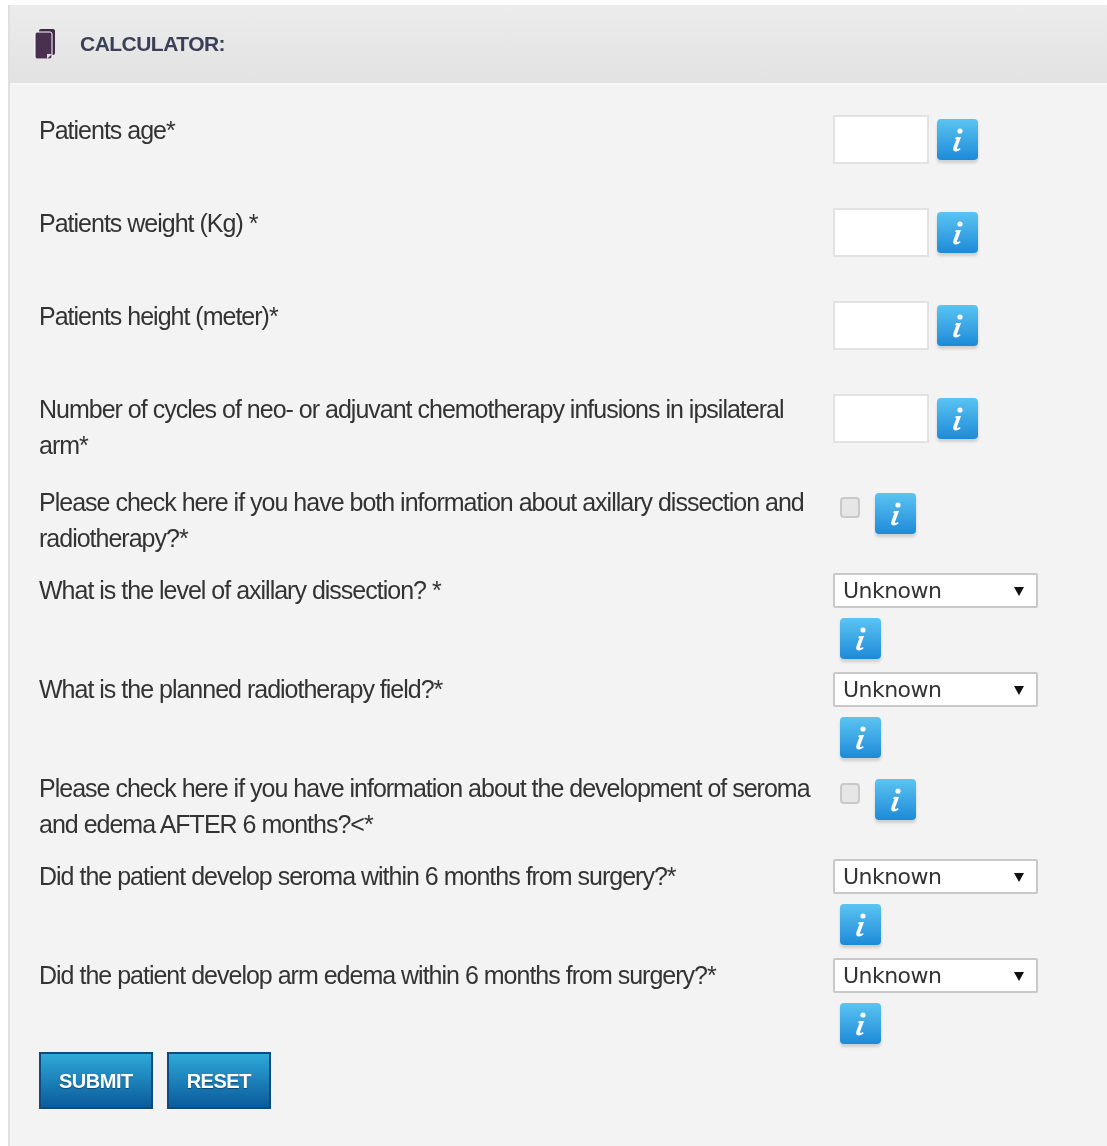 The height and width of the screenshot is (1146, 1107). Describe the element at coordinates (422, 520) in the screenshot. I see `field-label: Please check here if you have both information about axillary dissection and radiotherapy?*` at that location.